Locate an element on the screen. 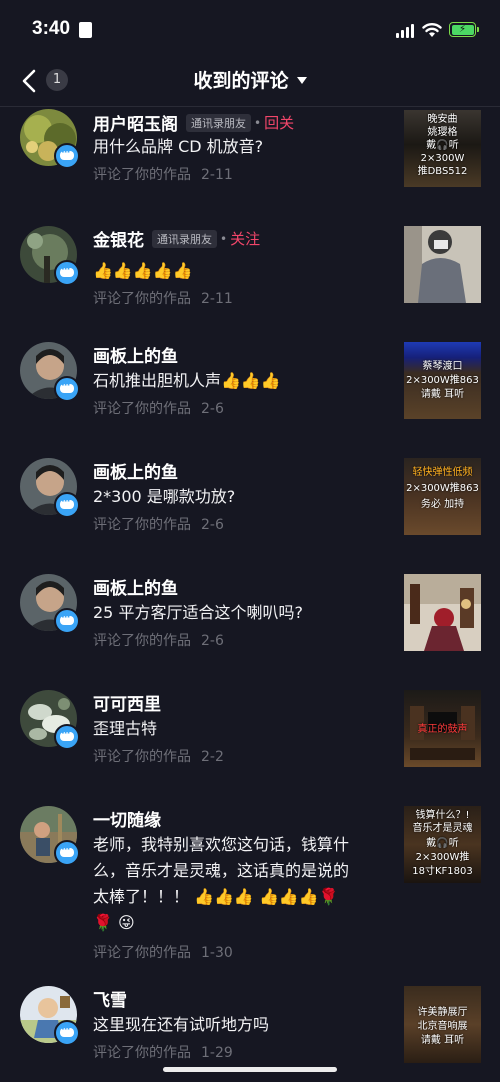 Image resolution: width=500 pixels, height=1082 pixels. user-name: 金银花 is located at coordinates (118, 241).